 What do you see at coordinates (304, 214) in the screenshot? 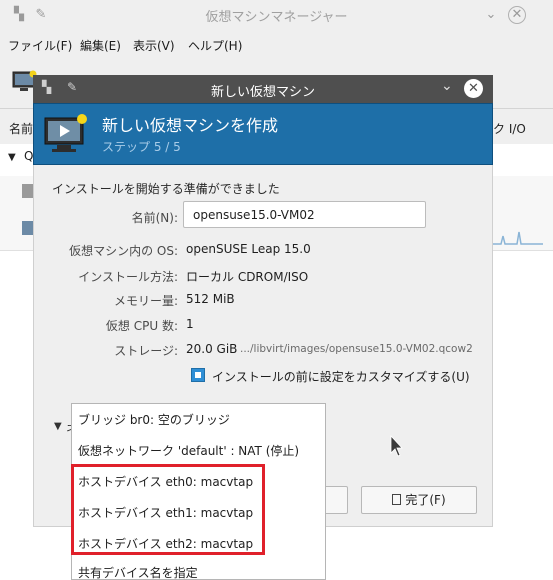
I see `vm-name-input` at bounding box center [304, 214].